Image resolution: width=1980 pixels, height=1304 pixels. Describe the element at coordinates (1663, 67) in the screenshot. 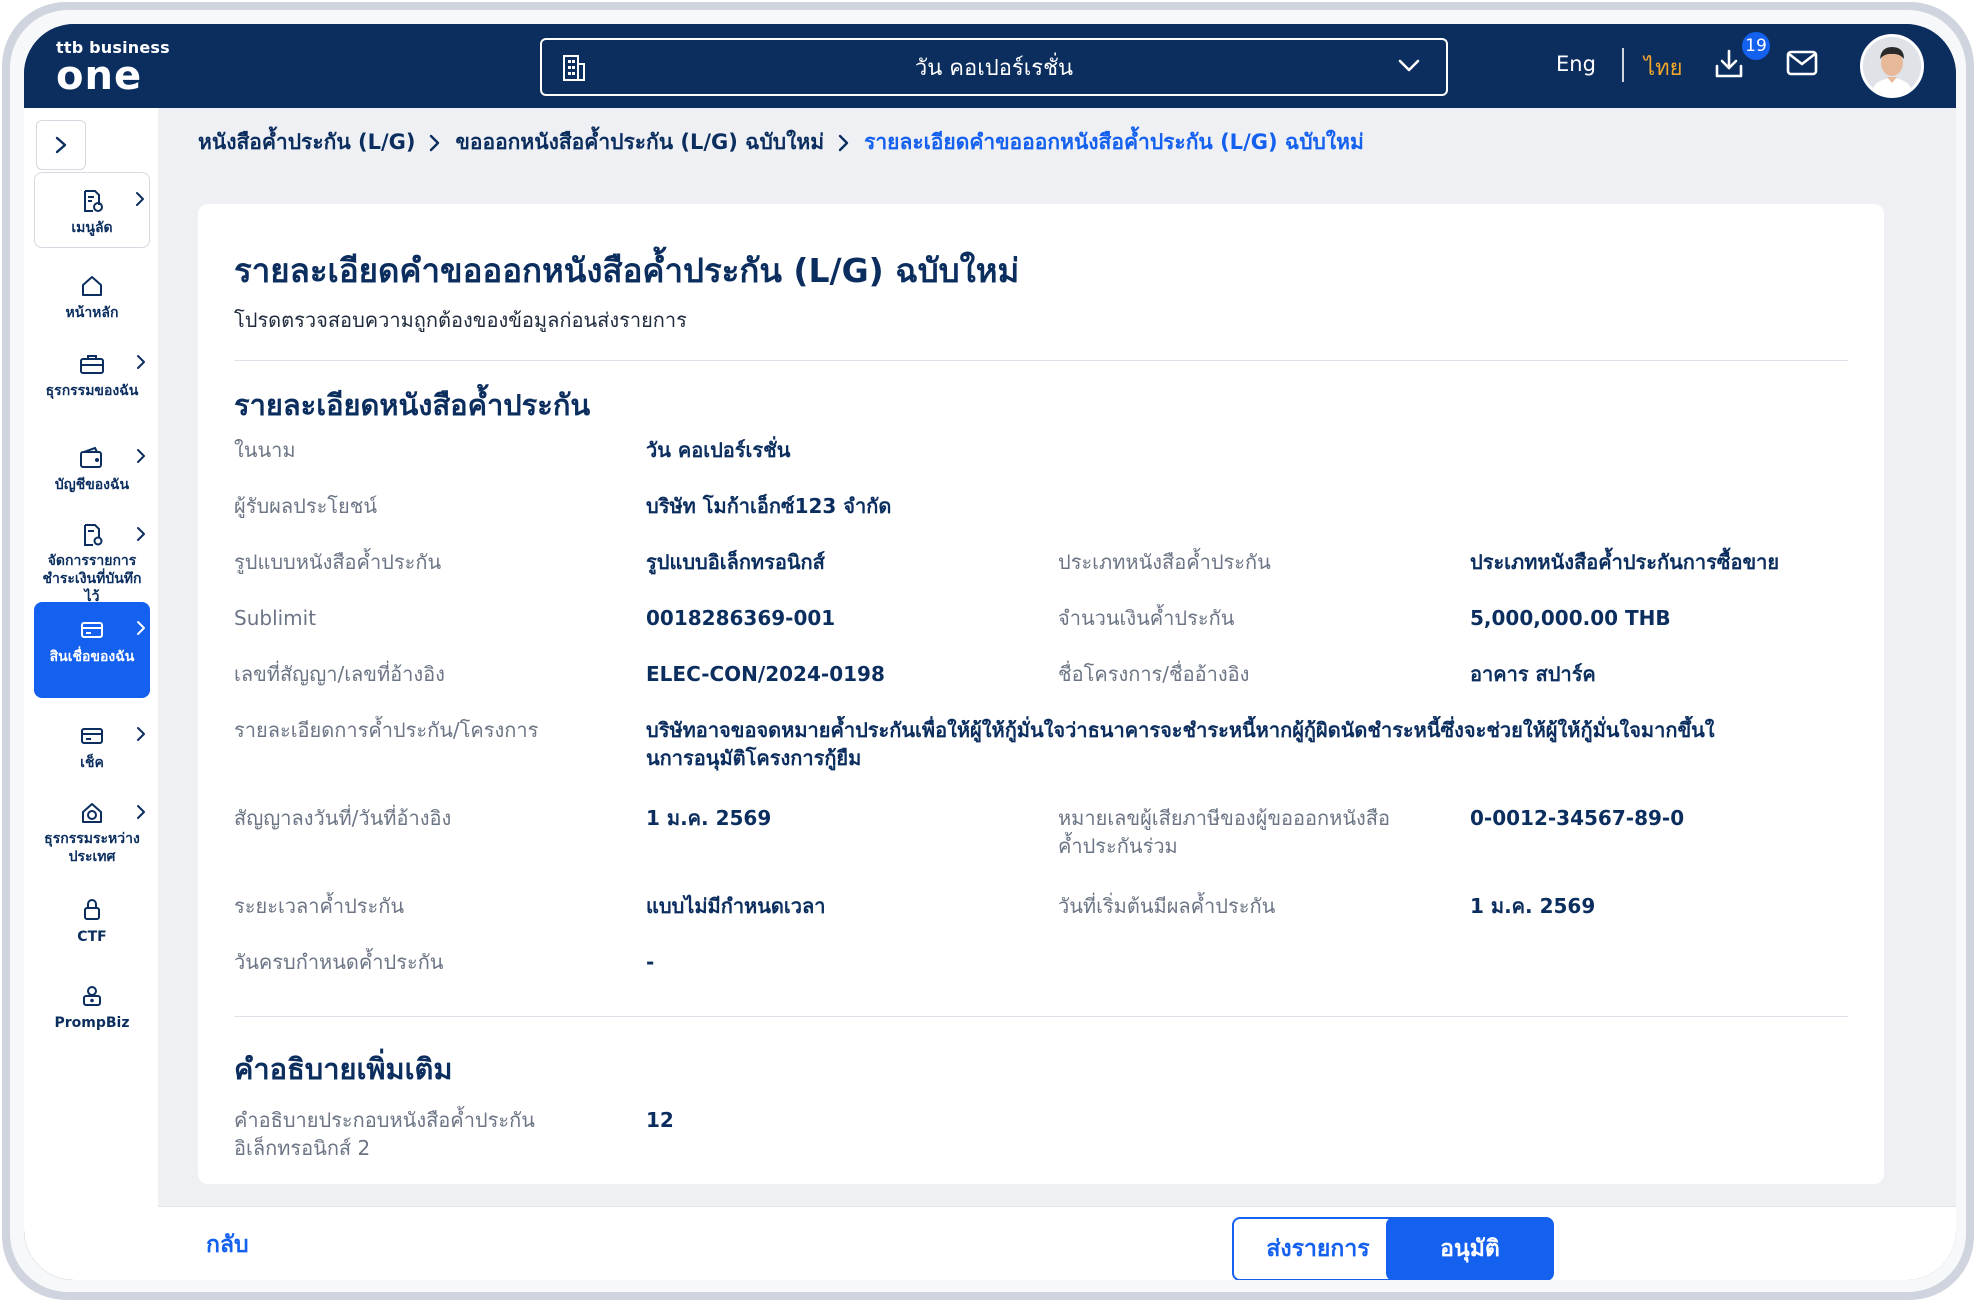

I see `language-thai-toggle: ไทย` at that location.